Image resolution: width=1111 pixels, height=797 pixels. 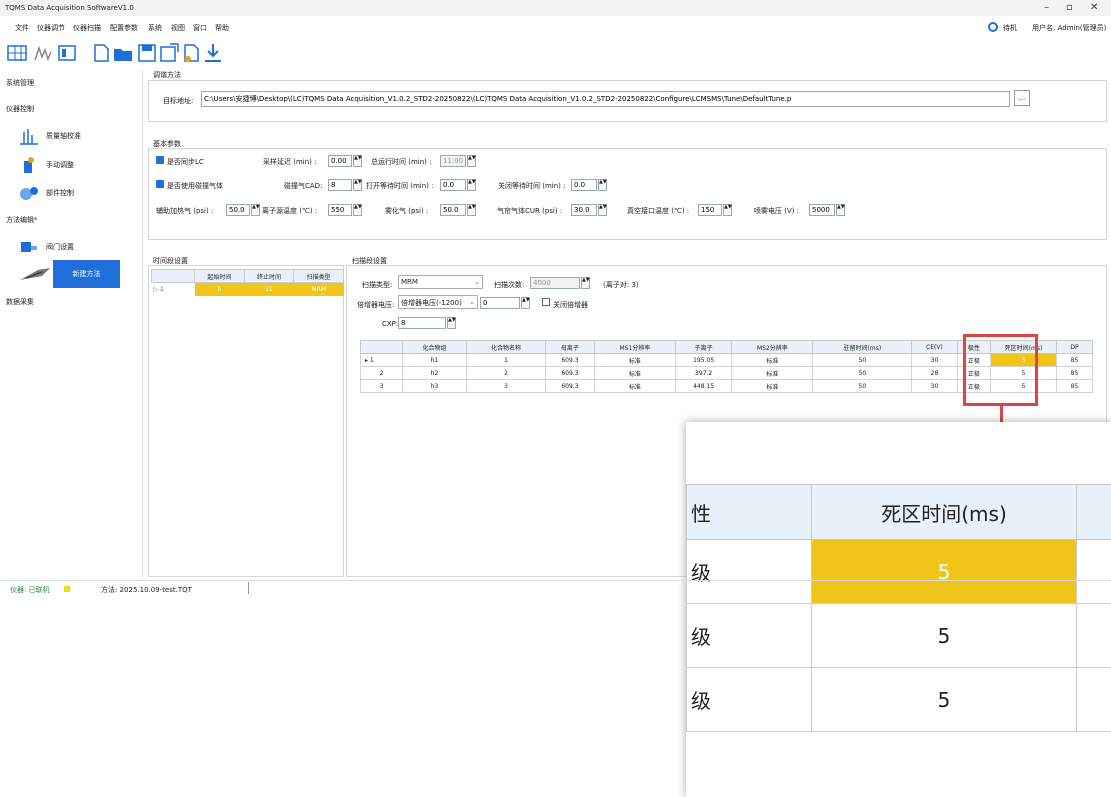 I want to click on multiplier-select: 倍增器电压(-1200) ⌄, so click(x=438, y=302).